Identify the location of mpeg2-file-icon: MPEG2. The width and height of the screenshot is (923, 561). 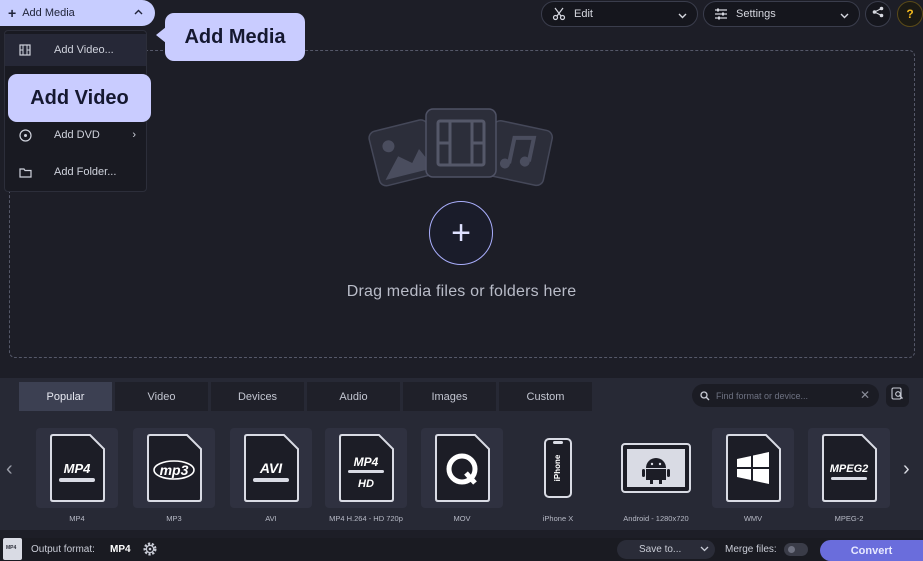
(849, 468).